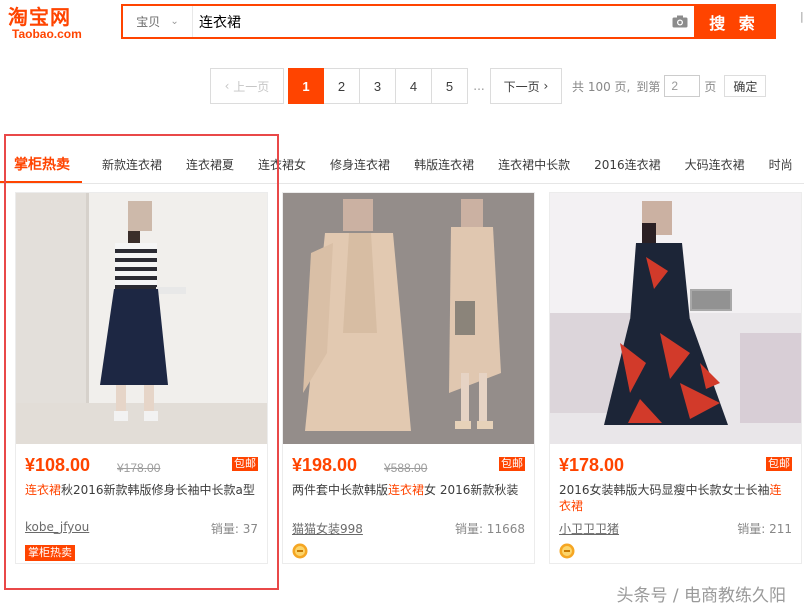  I want to click on chevron-down-icon: ⌄, so click(174, 21).